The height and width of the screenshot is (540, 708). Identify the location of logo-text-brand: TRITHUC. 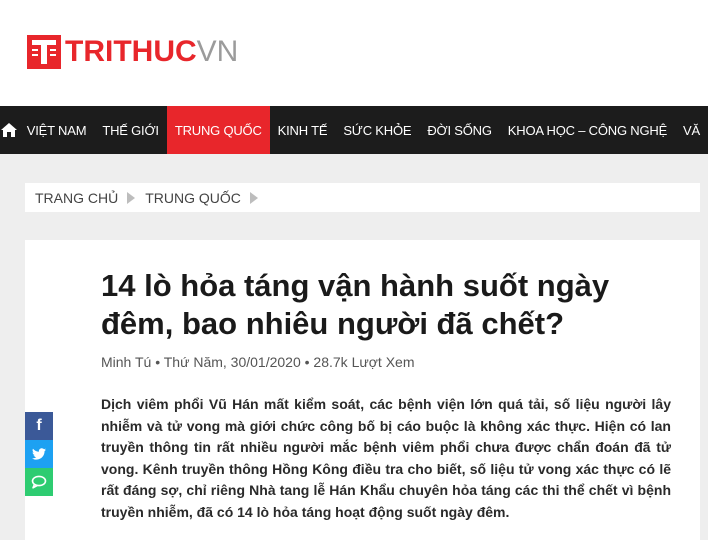
(131, 51).